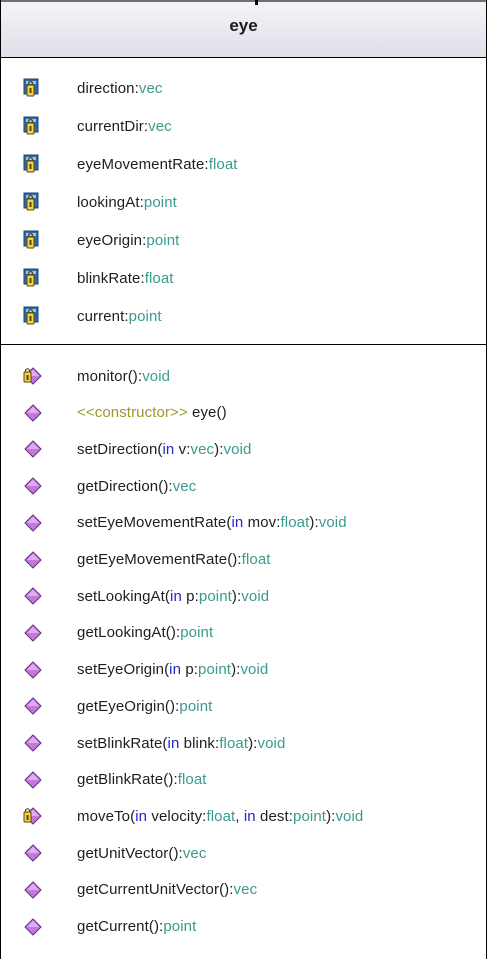 The image size is (488, 959). What do you see at coordinates (274, 816) in the screenshot?
I see `operation-text: dest:` at bounding box center [274, 816].